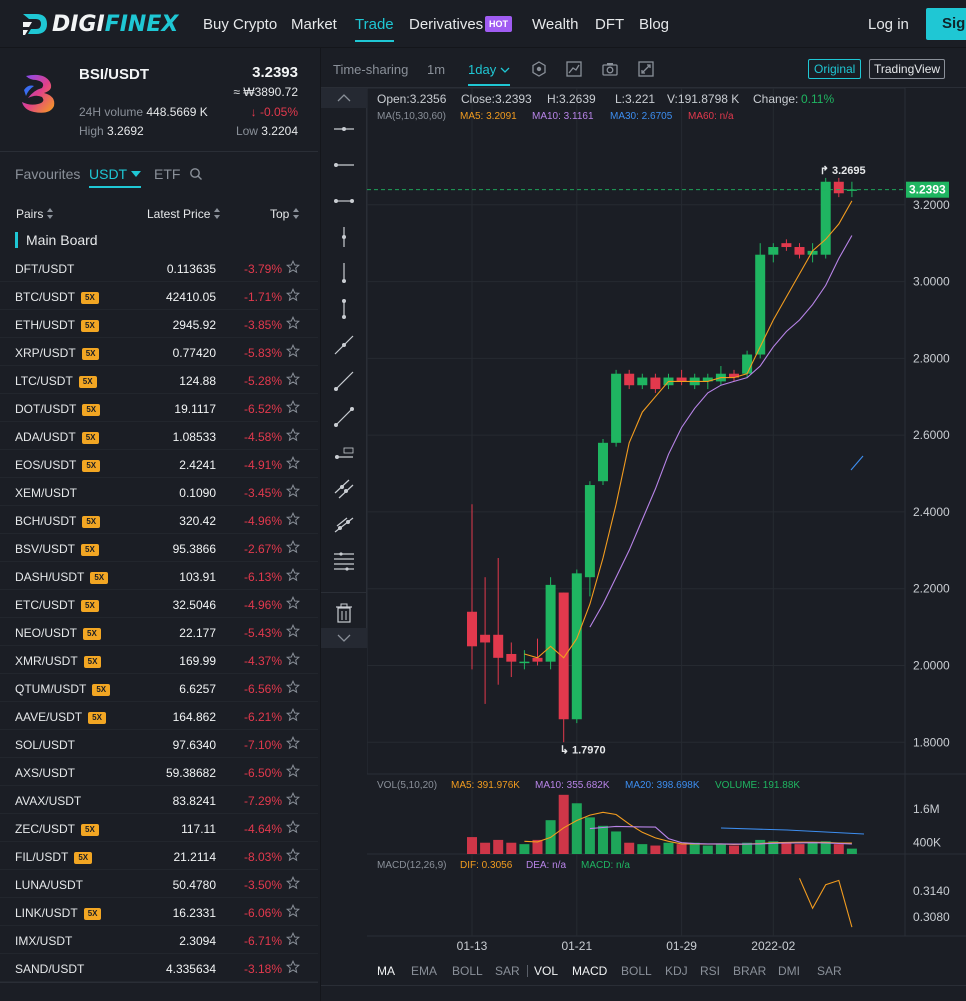 The width and height of the screenshot is (966, 1001). Describe the element at coordinates (314, 24) in the screenshot. I see `nav-market: Market` at that location.